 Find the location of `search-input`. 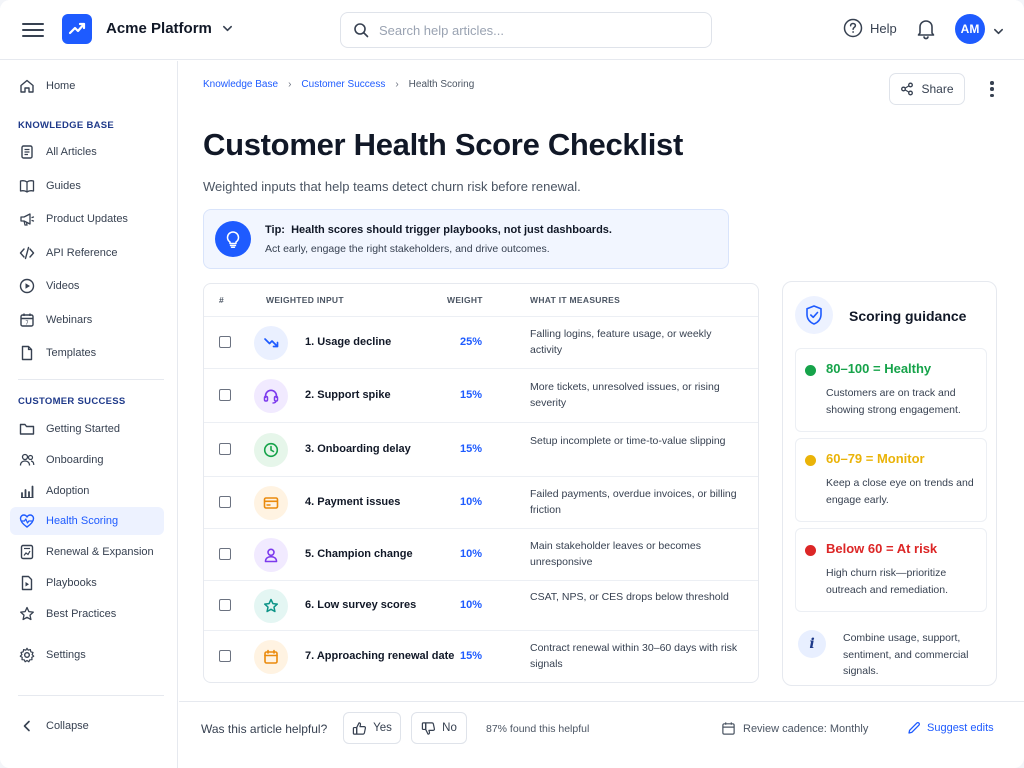

search-input is located at coordinates (529, 30).